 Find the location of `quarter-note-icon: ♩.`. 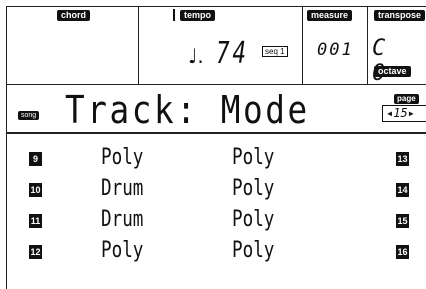

quarter-note-icon: ♩. is located at coordinates (196, 56).